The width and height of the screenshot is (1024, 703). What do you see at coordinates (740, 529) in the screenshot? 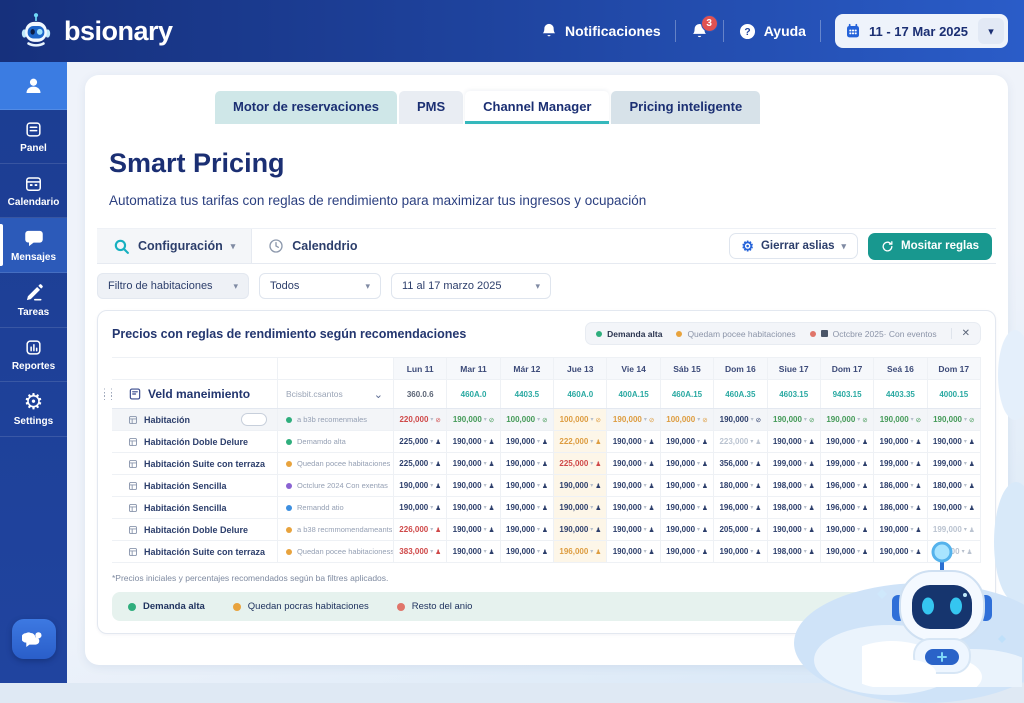
I see `price-cell: 205,000▾♟` at bounding box center [740, 529].